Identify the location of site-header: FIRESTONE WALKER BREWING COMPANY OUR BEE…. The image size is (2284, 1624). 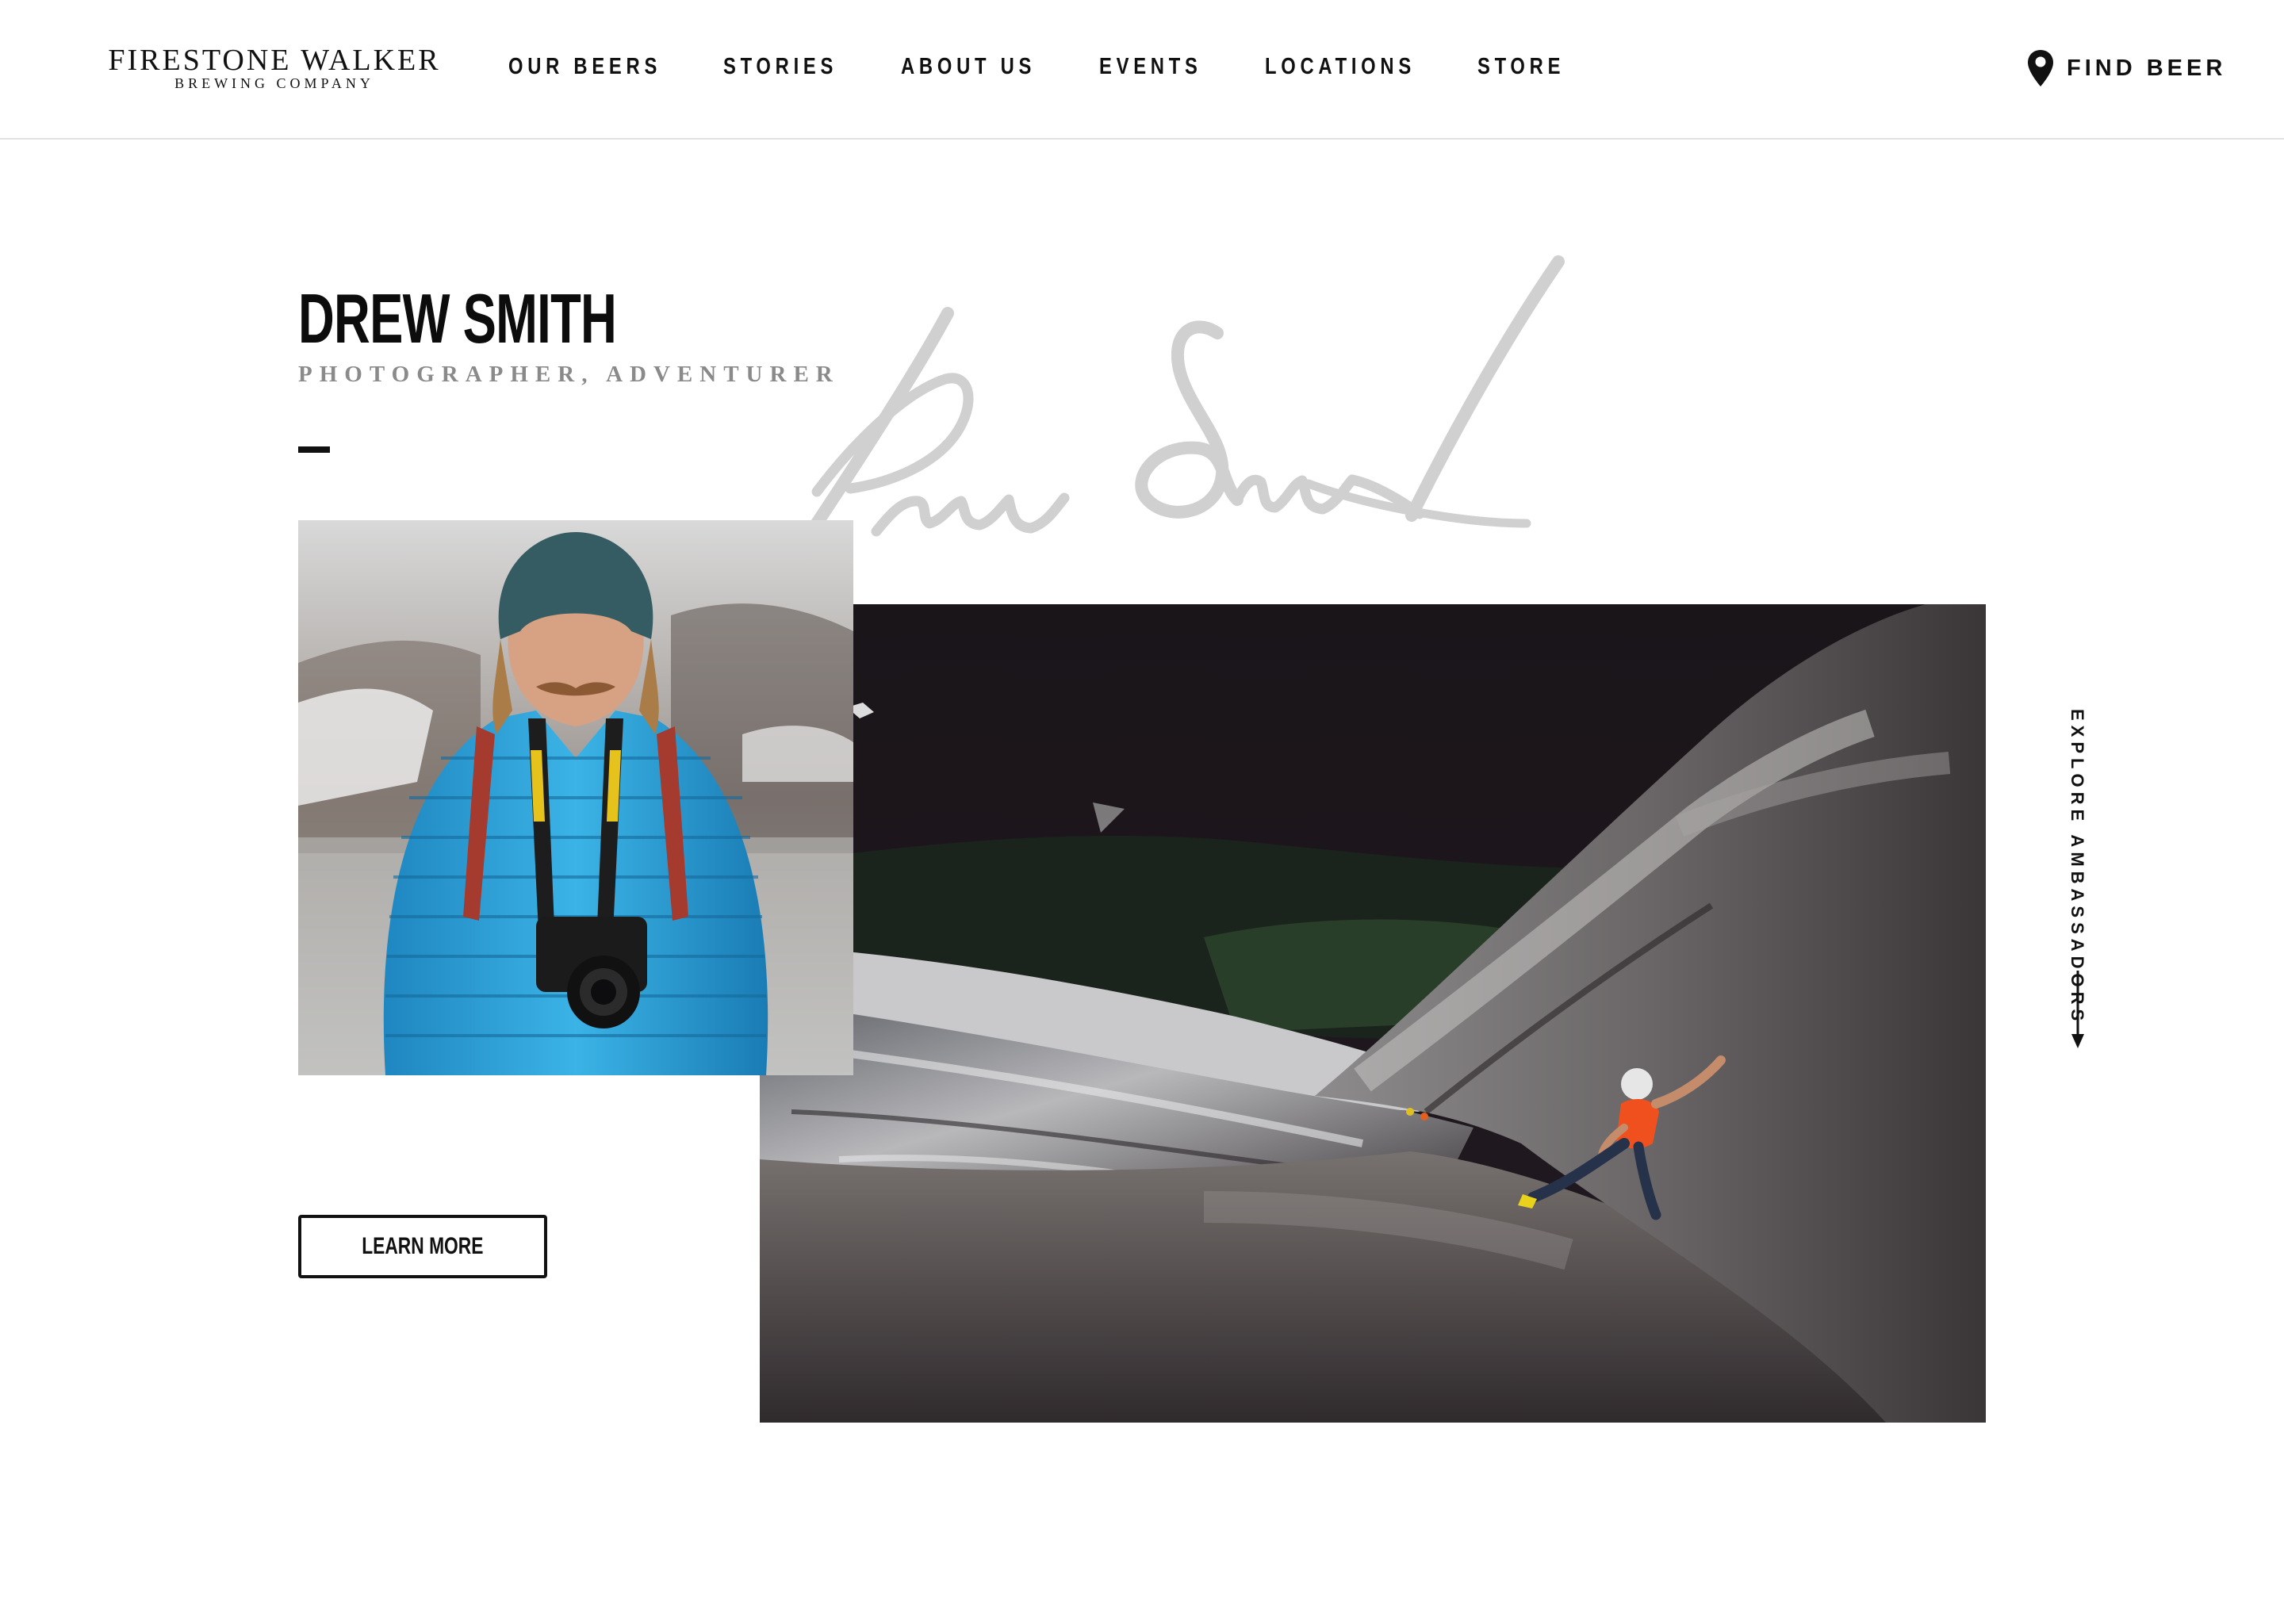
(1142, 70).